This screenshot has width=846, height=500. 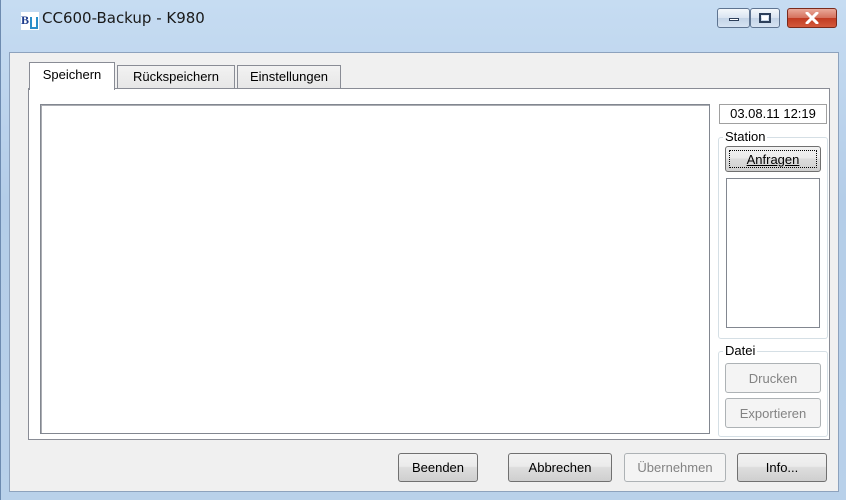 I want to click on minimize-icon, so click(x=733, y=18).